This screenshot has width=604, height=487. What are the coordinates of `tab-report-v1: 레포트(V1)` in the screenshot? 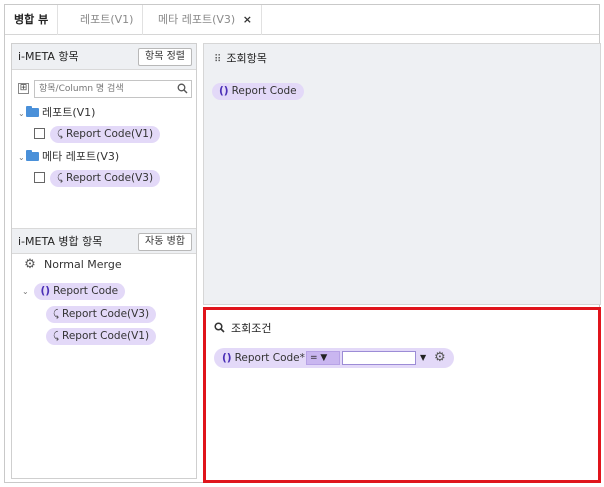 It's located at (107, 20).